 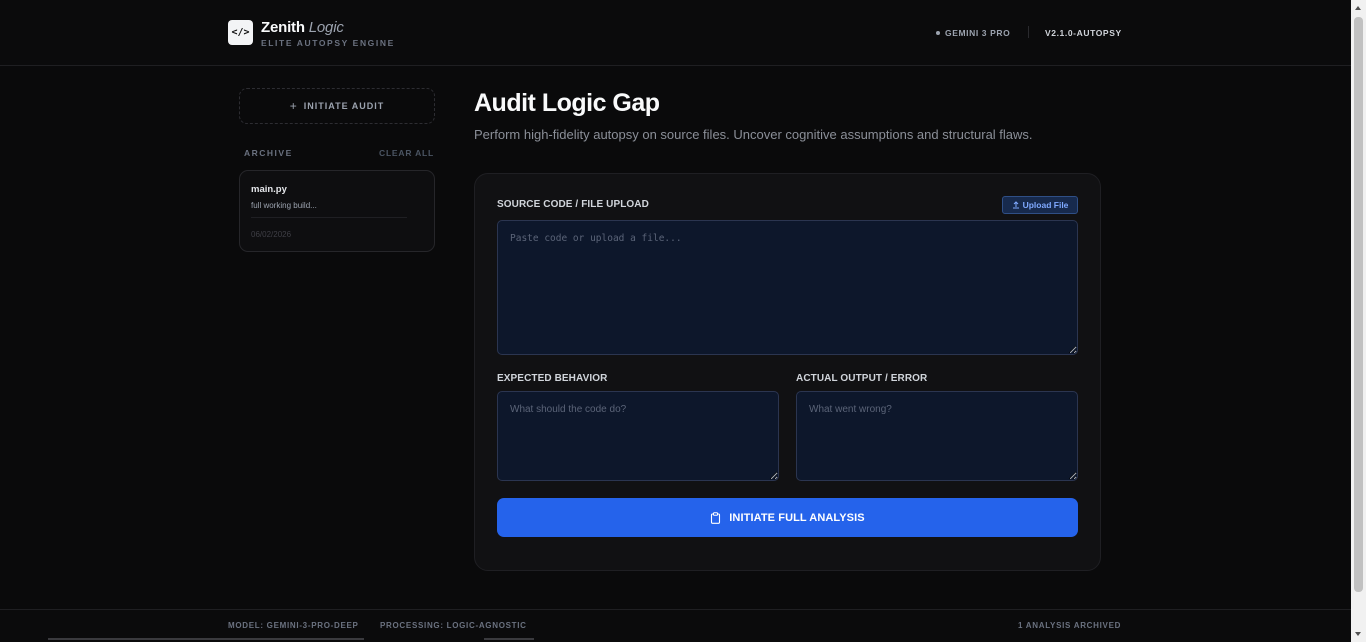 I want to click on brand-subtitle: ELITE AUTOPSY ENGINE, so click(x=328, y=43).